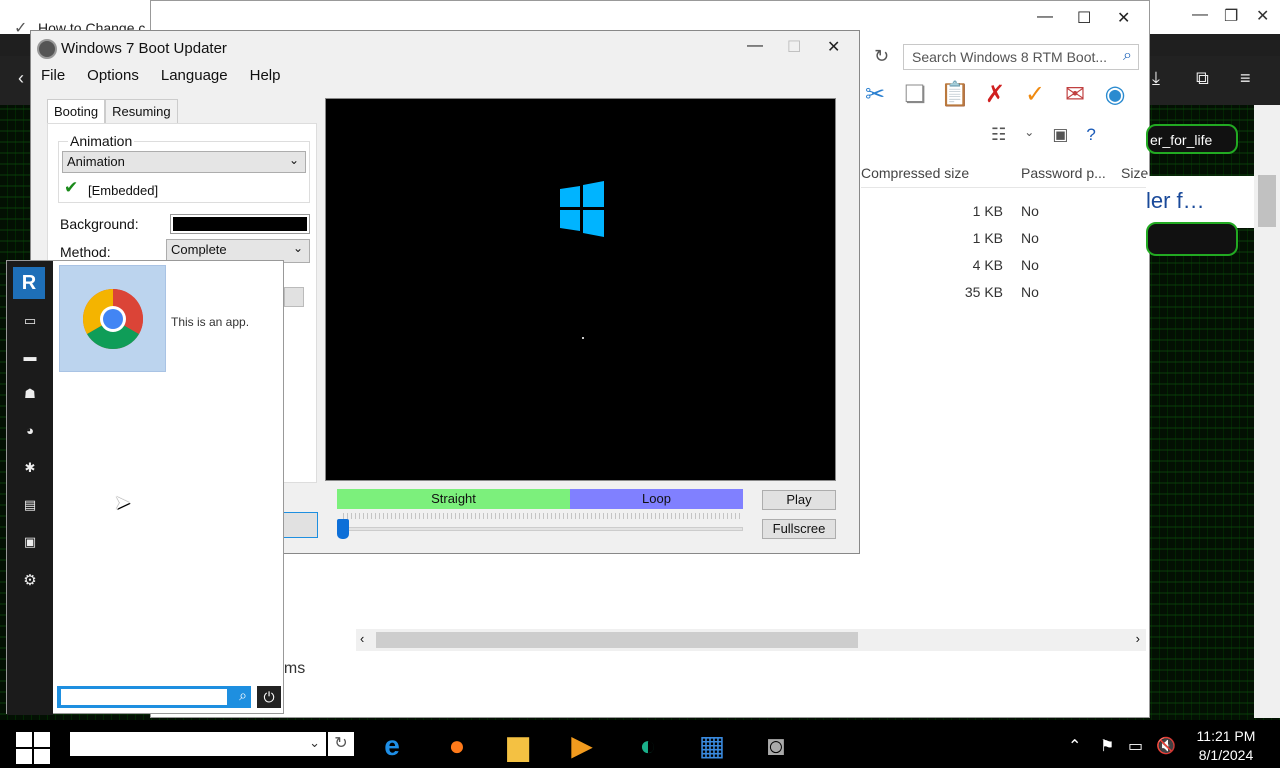 The image size is (1280, 768). I want to click on help-icon: ?, so click(1090, 135).